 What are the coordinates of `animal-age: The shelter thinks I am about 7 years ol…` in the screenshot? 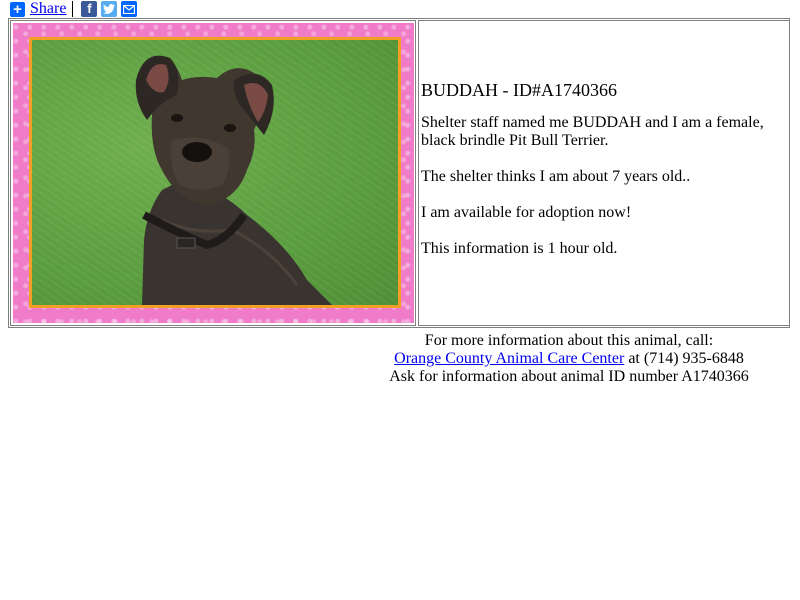 It's located at (556, 176).